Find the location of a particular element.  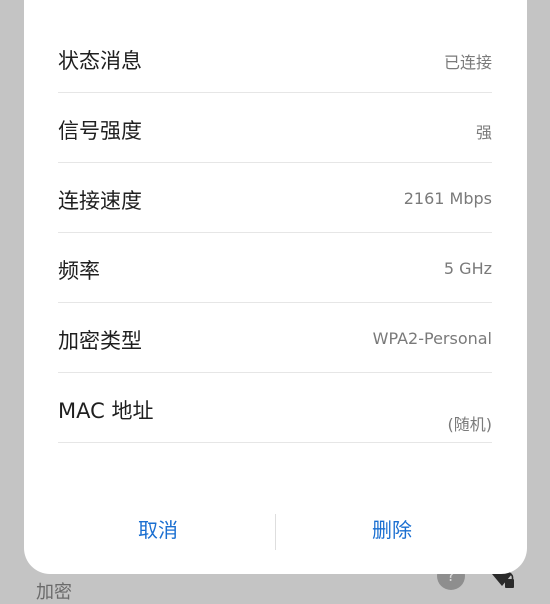

cancel-button: 取消 is located at coordinates (158, 530).